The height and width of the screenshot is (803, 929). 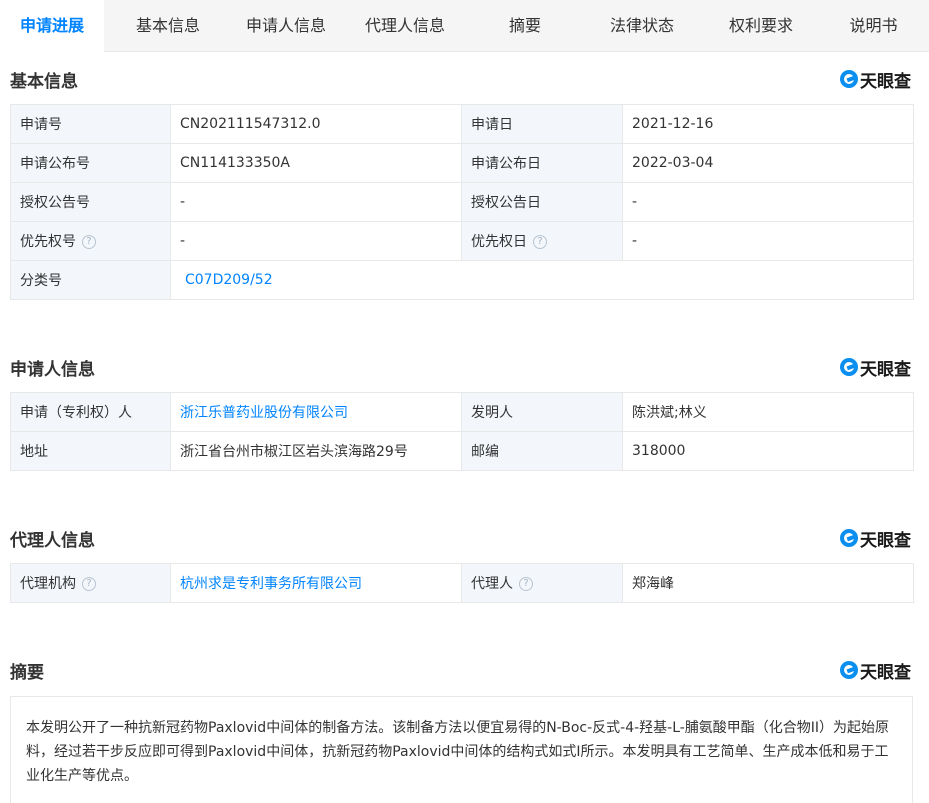 What do you see at coordinates (44, 81) in the screenshot?
I see `section-title: 基本信息` at bounding box center [44, 81].